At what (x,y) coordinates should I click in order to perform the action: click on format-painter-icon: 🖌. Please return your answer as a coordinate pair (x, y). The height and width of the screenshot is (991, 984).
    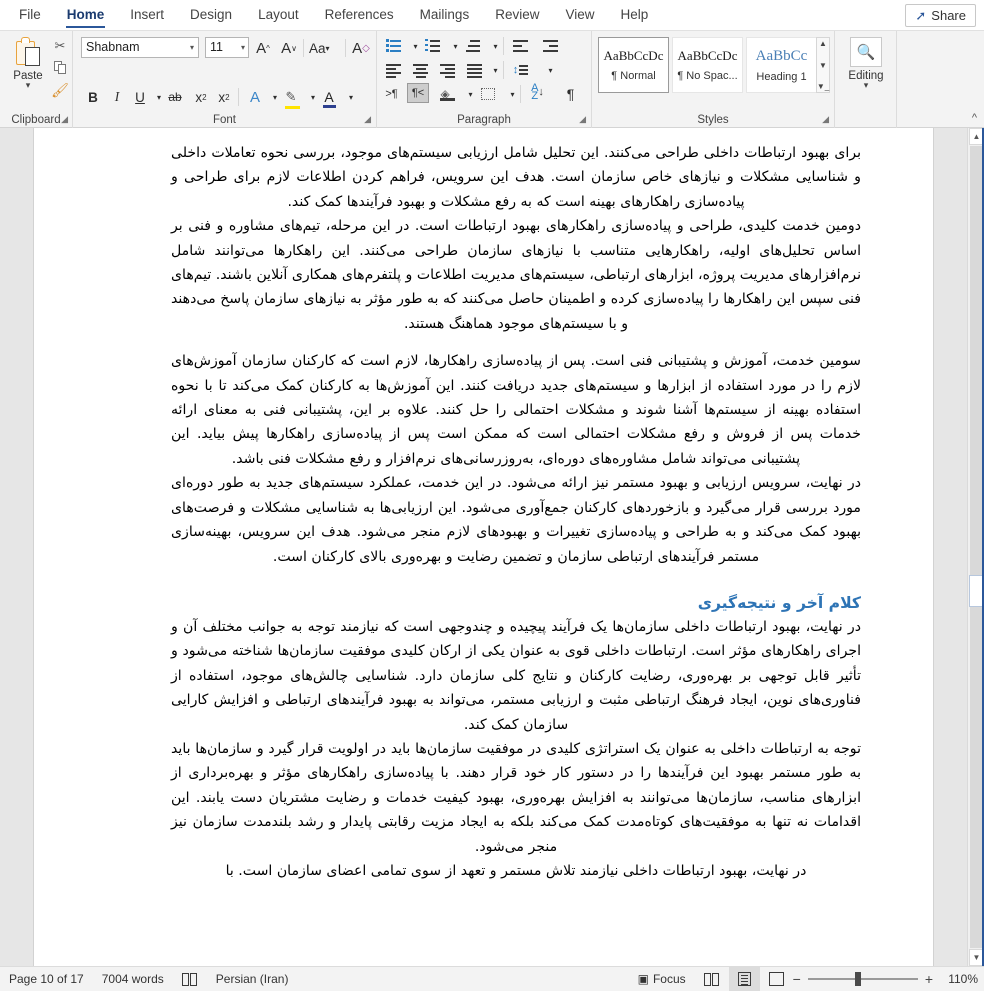
    Looking at the image, I should click on (60, 90).